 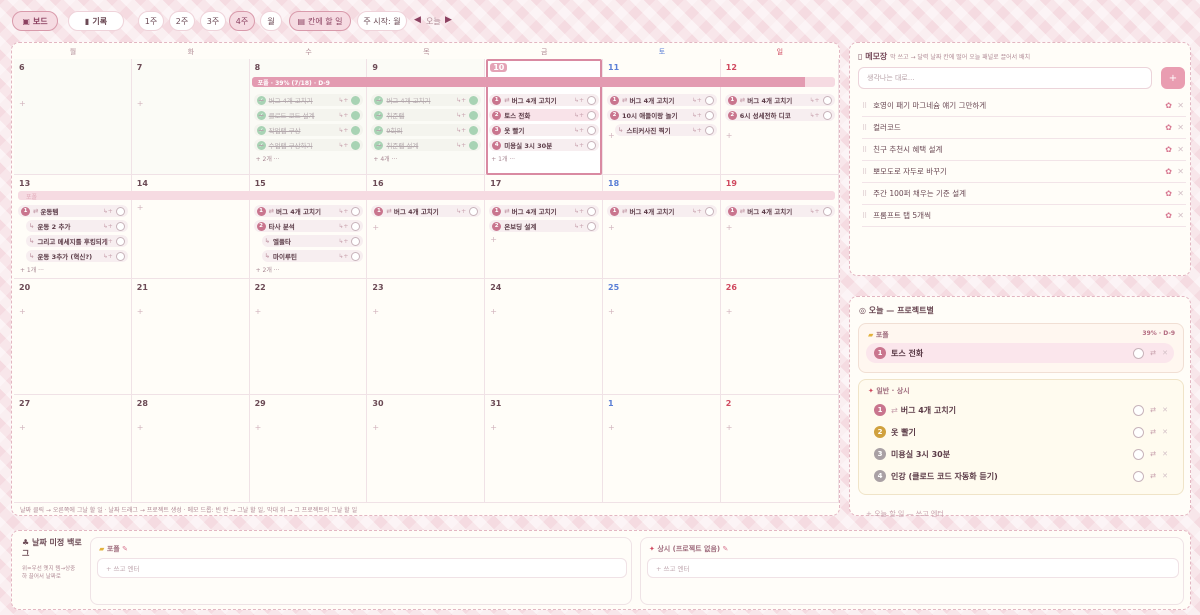 What do you see at coordinates (213, 21) in the screenshot?
I see `view-3w-button: 3주` at bounding box center [213, 21].